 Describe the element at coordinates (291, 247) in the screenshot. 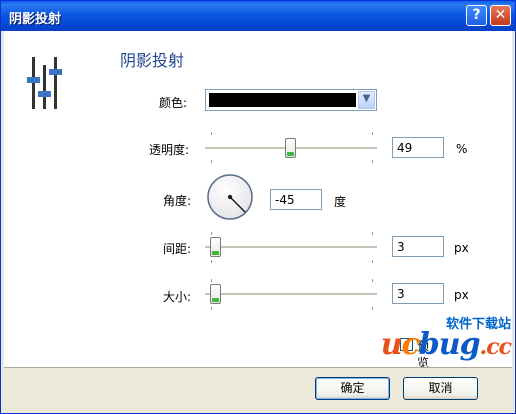

I see `distance-slider` at that location.